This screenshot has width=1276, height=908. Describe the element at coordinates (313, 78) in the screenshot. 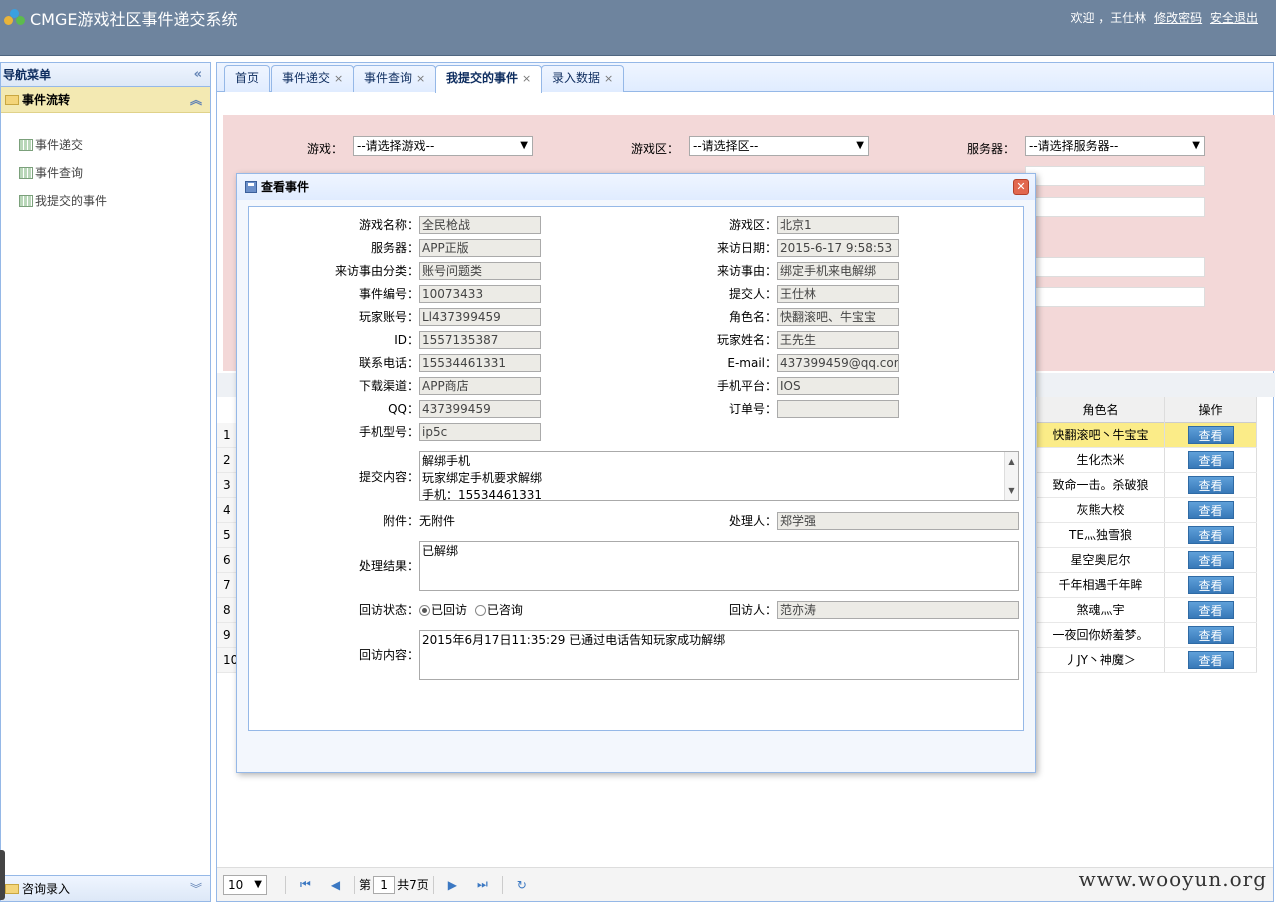

I see `tab-submit-event: 事件递交 ×` at that location.